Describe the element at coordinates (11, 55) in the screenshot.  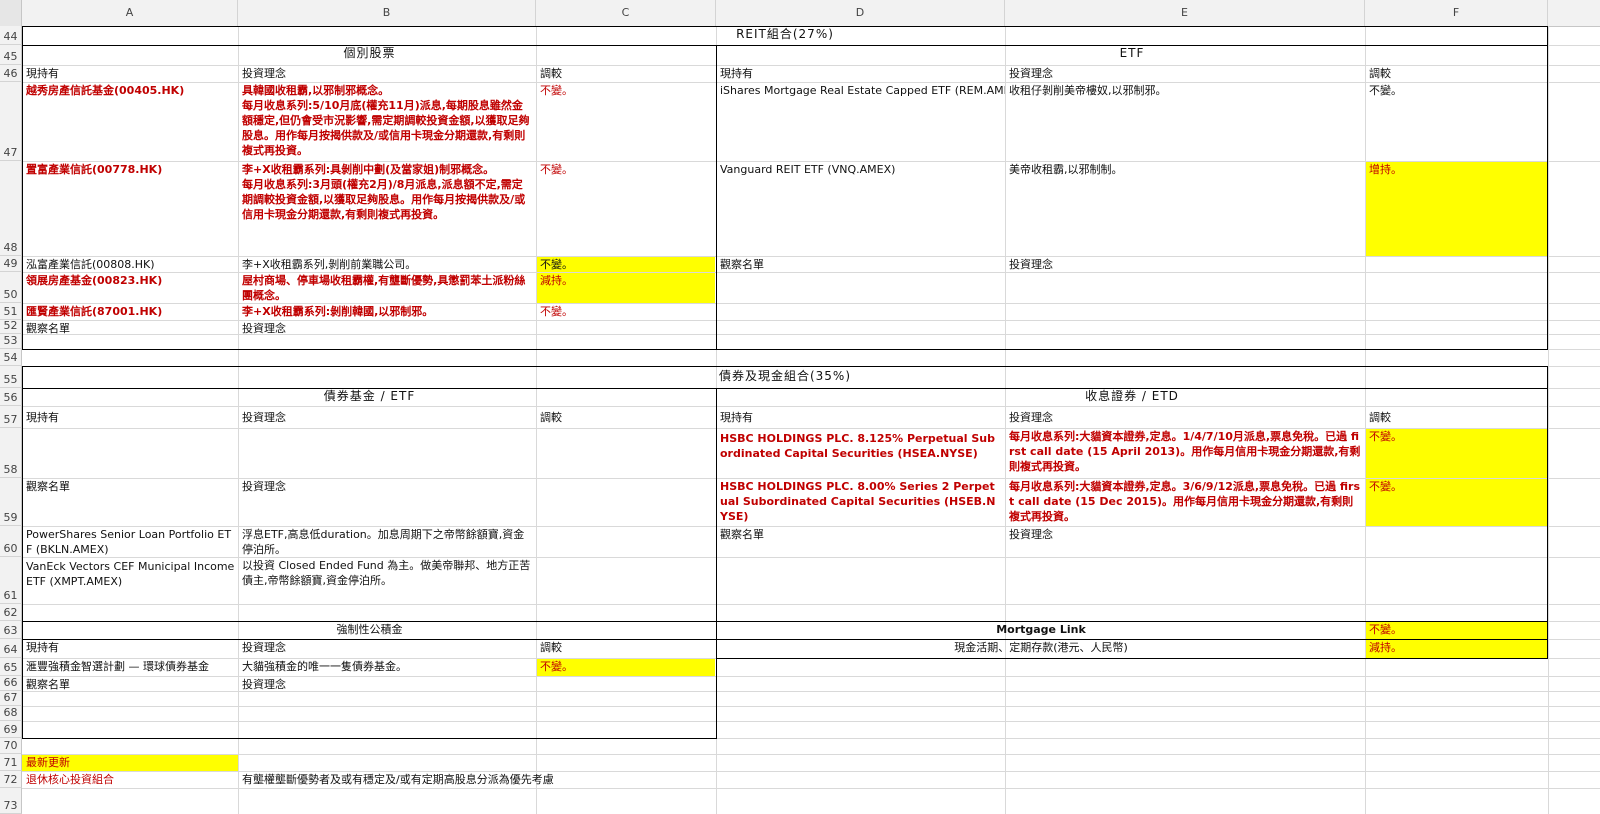
I see `row-header: 45` at that location.